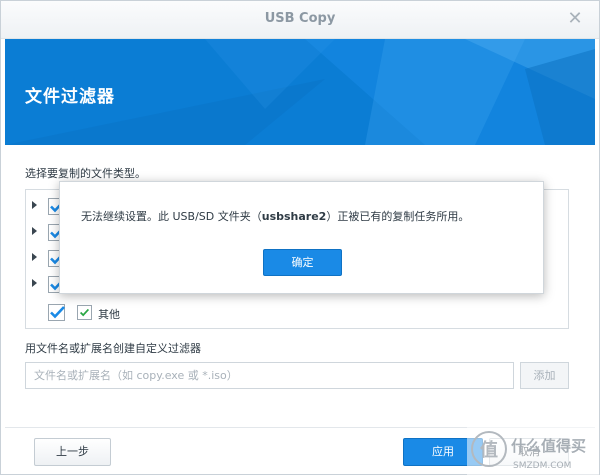 The width and height of the screenshot is (600, 475). I want to click on watermark-text: 什么值得买, so click(548, 446).